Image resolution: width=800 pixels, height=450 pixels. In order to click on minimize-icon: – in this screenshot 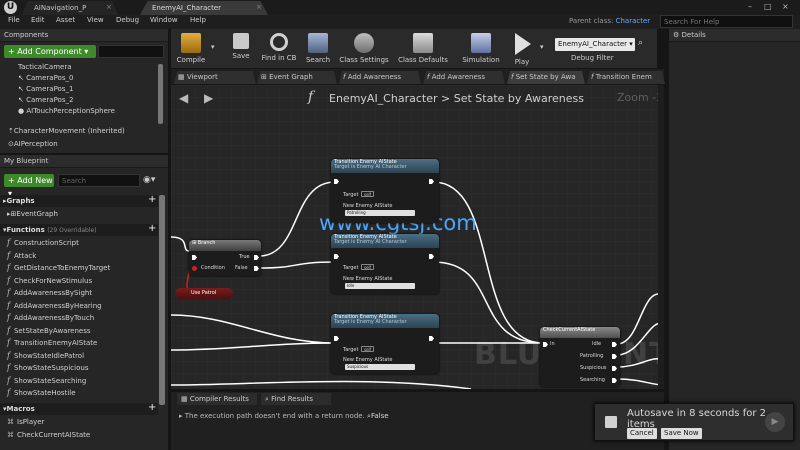, I will do `click(750, 6)`.